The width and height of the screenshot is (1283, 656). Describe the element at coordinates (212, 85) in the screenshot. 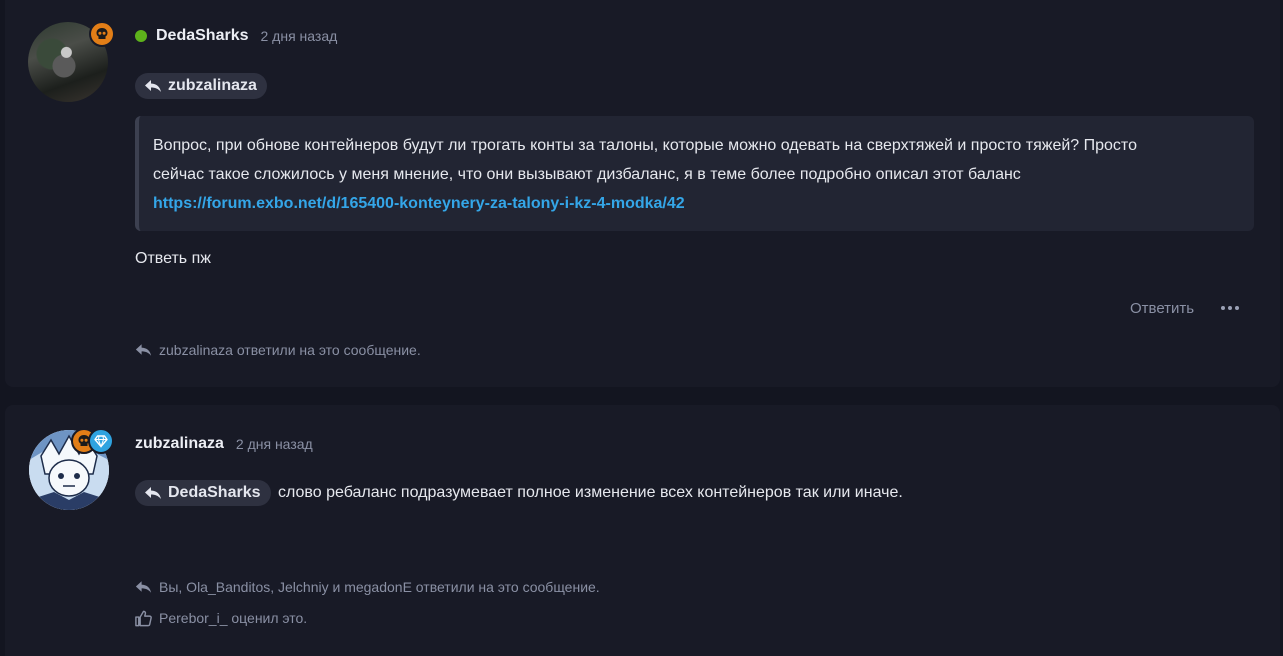

I see `mention-label: zubzalinaza` at that location.